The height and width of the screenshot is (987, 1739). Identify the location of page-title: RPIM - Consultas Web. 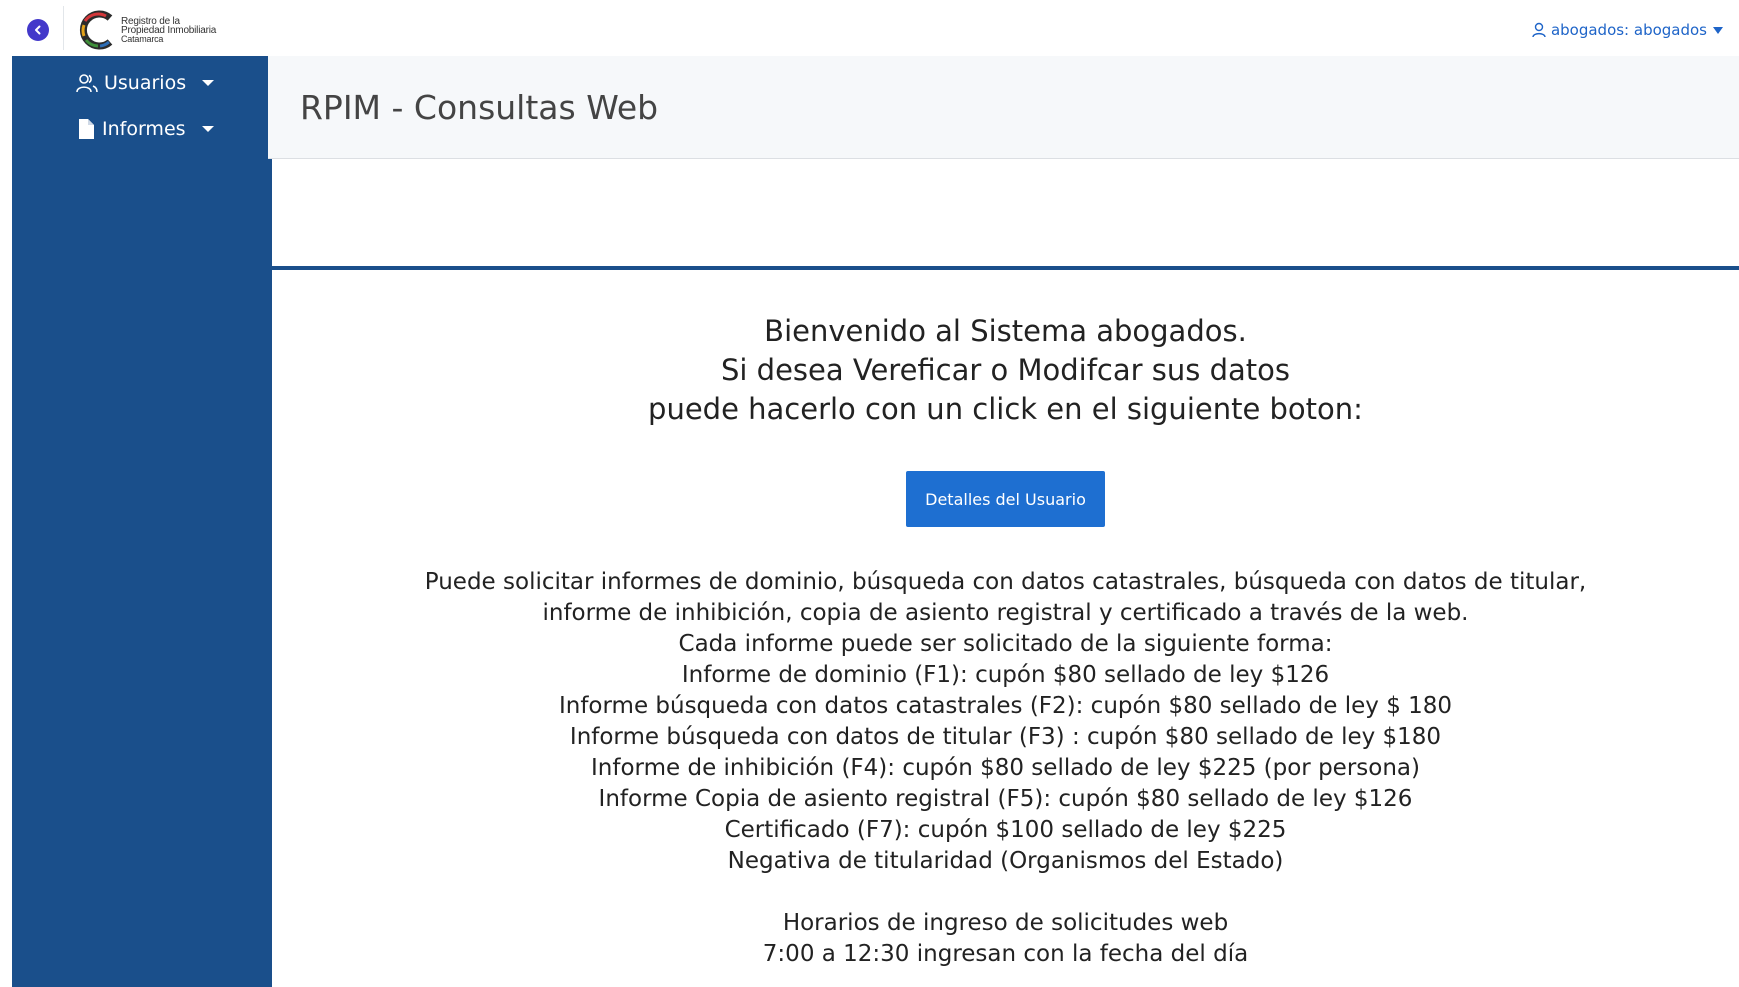
(479, 107).